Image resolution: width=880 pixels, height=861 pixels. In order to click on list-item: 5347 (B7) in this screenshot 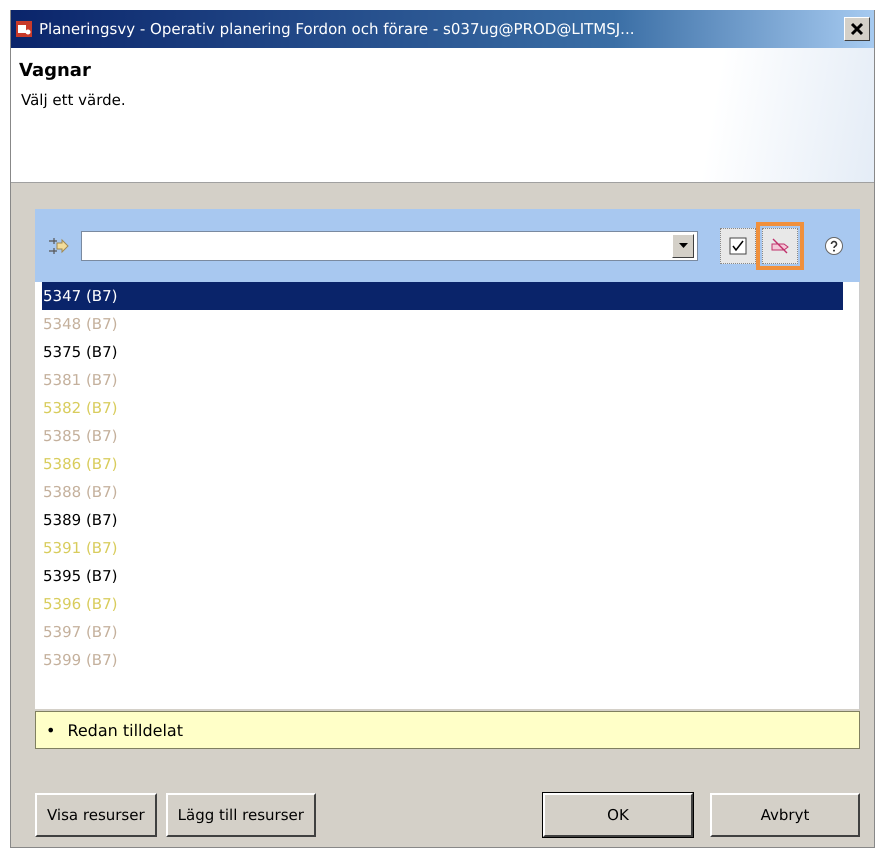, I will do `click(442, 296)`.